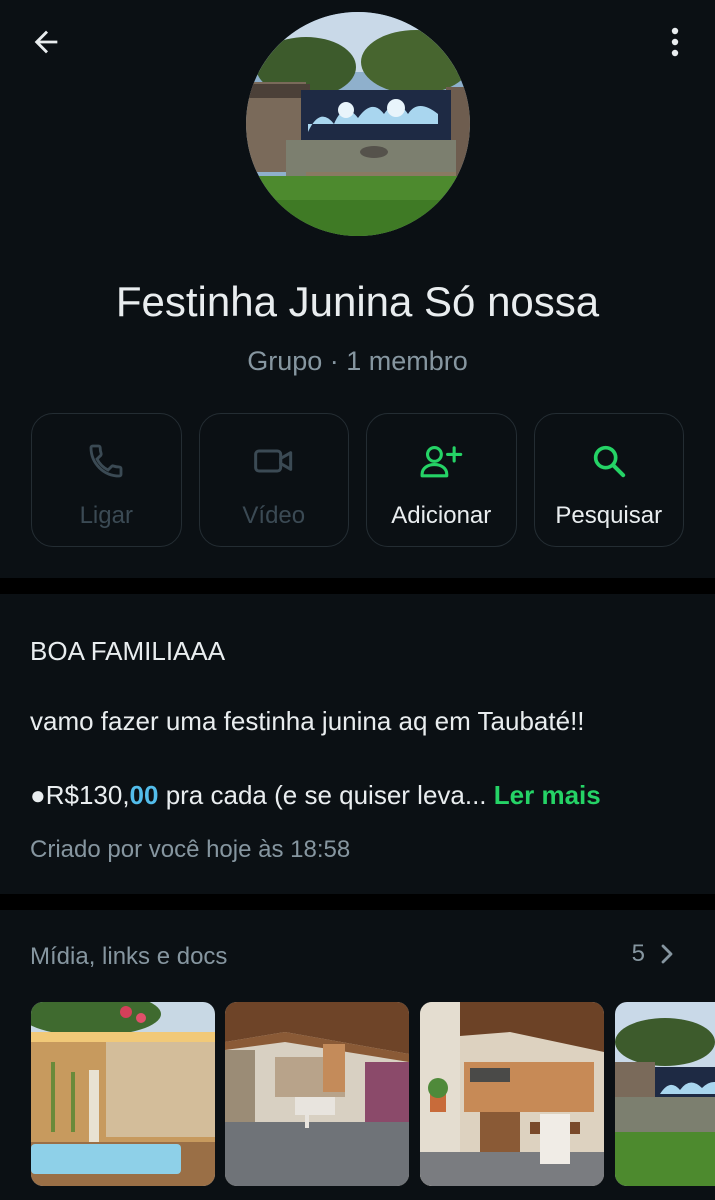  I want to click on group-avatar, so click(358, 124).